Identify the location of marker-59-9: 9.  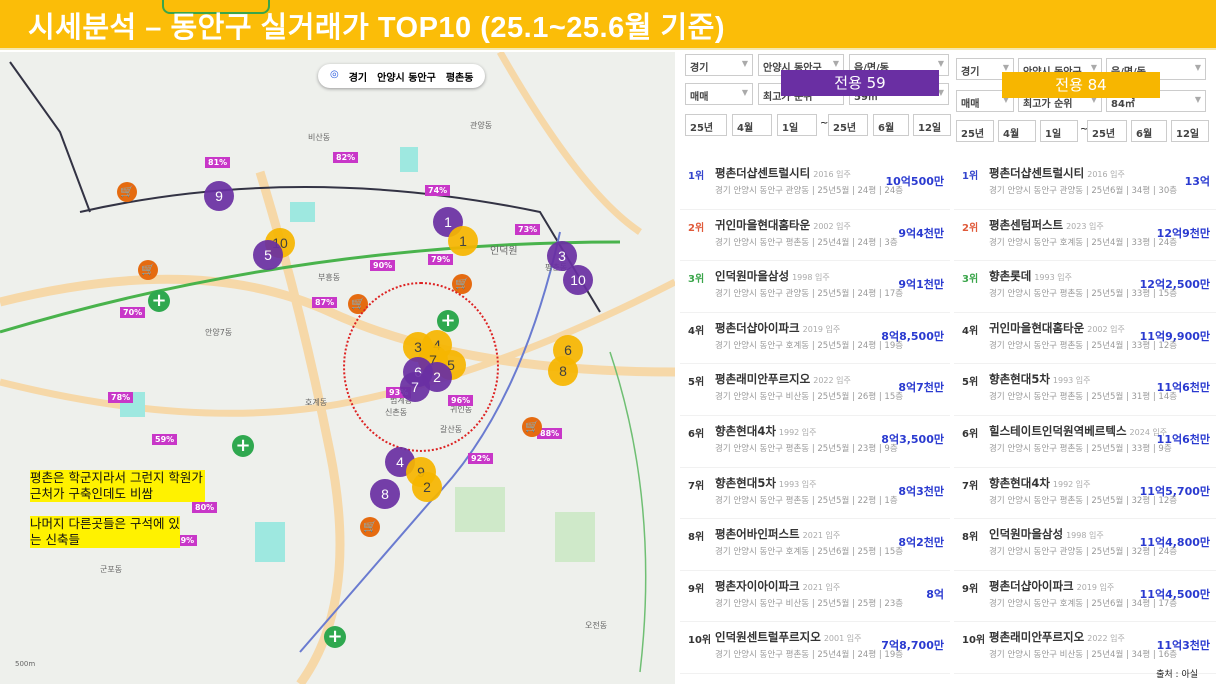
(219, 196).